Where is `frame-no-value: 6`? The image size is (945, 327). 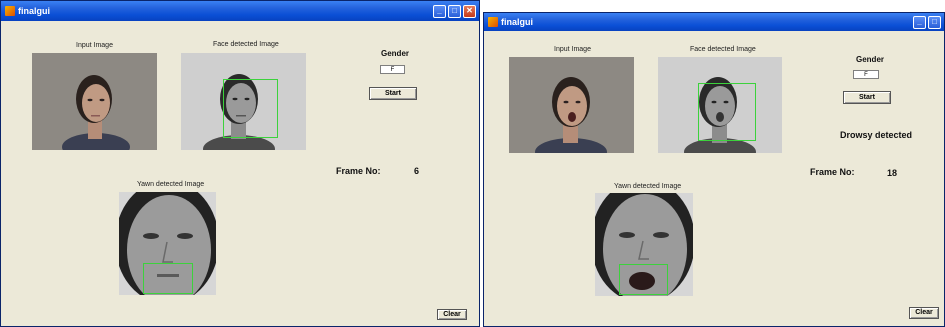 frame-no-value: 6 is located at coordinates (417, 171).